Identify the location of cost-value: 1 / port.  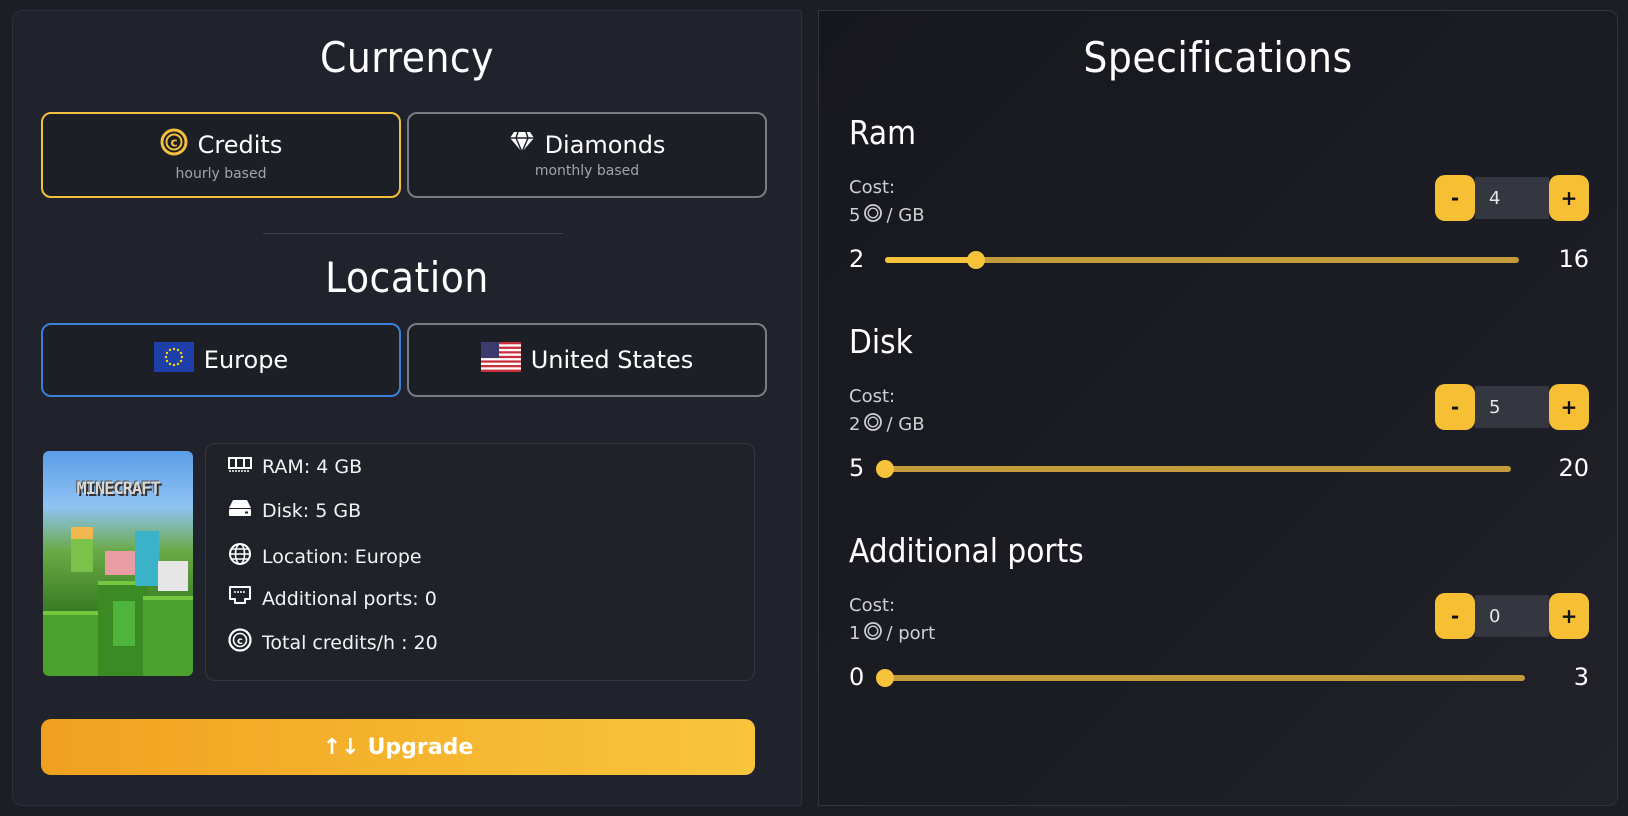
(892, 633).